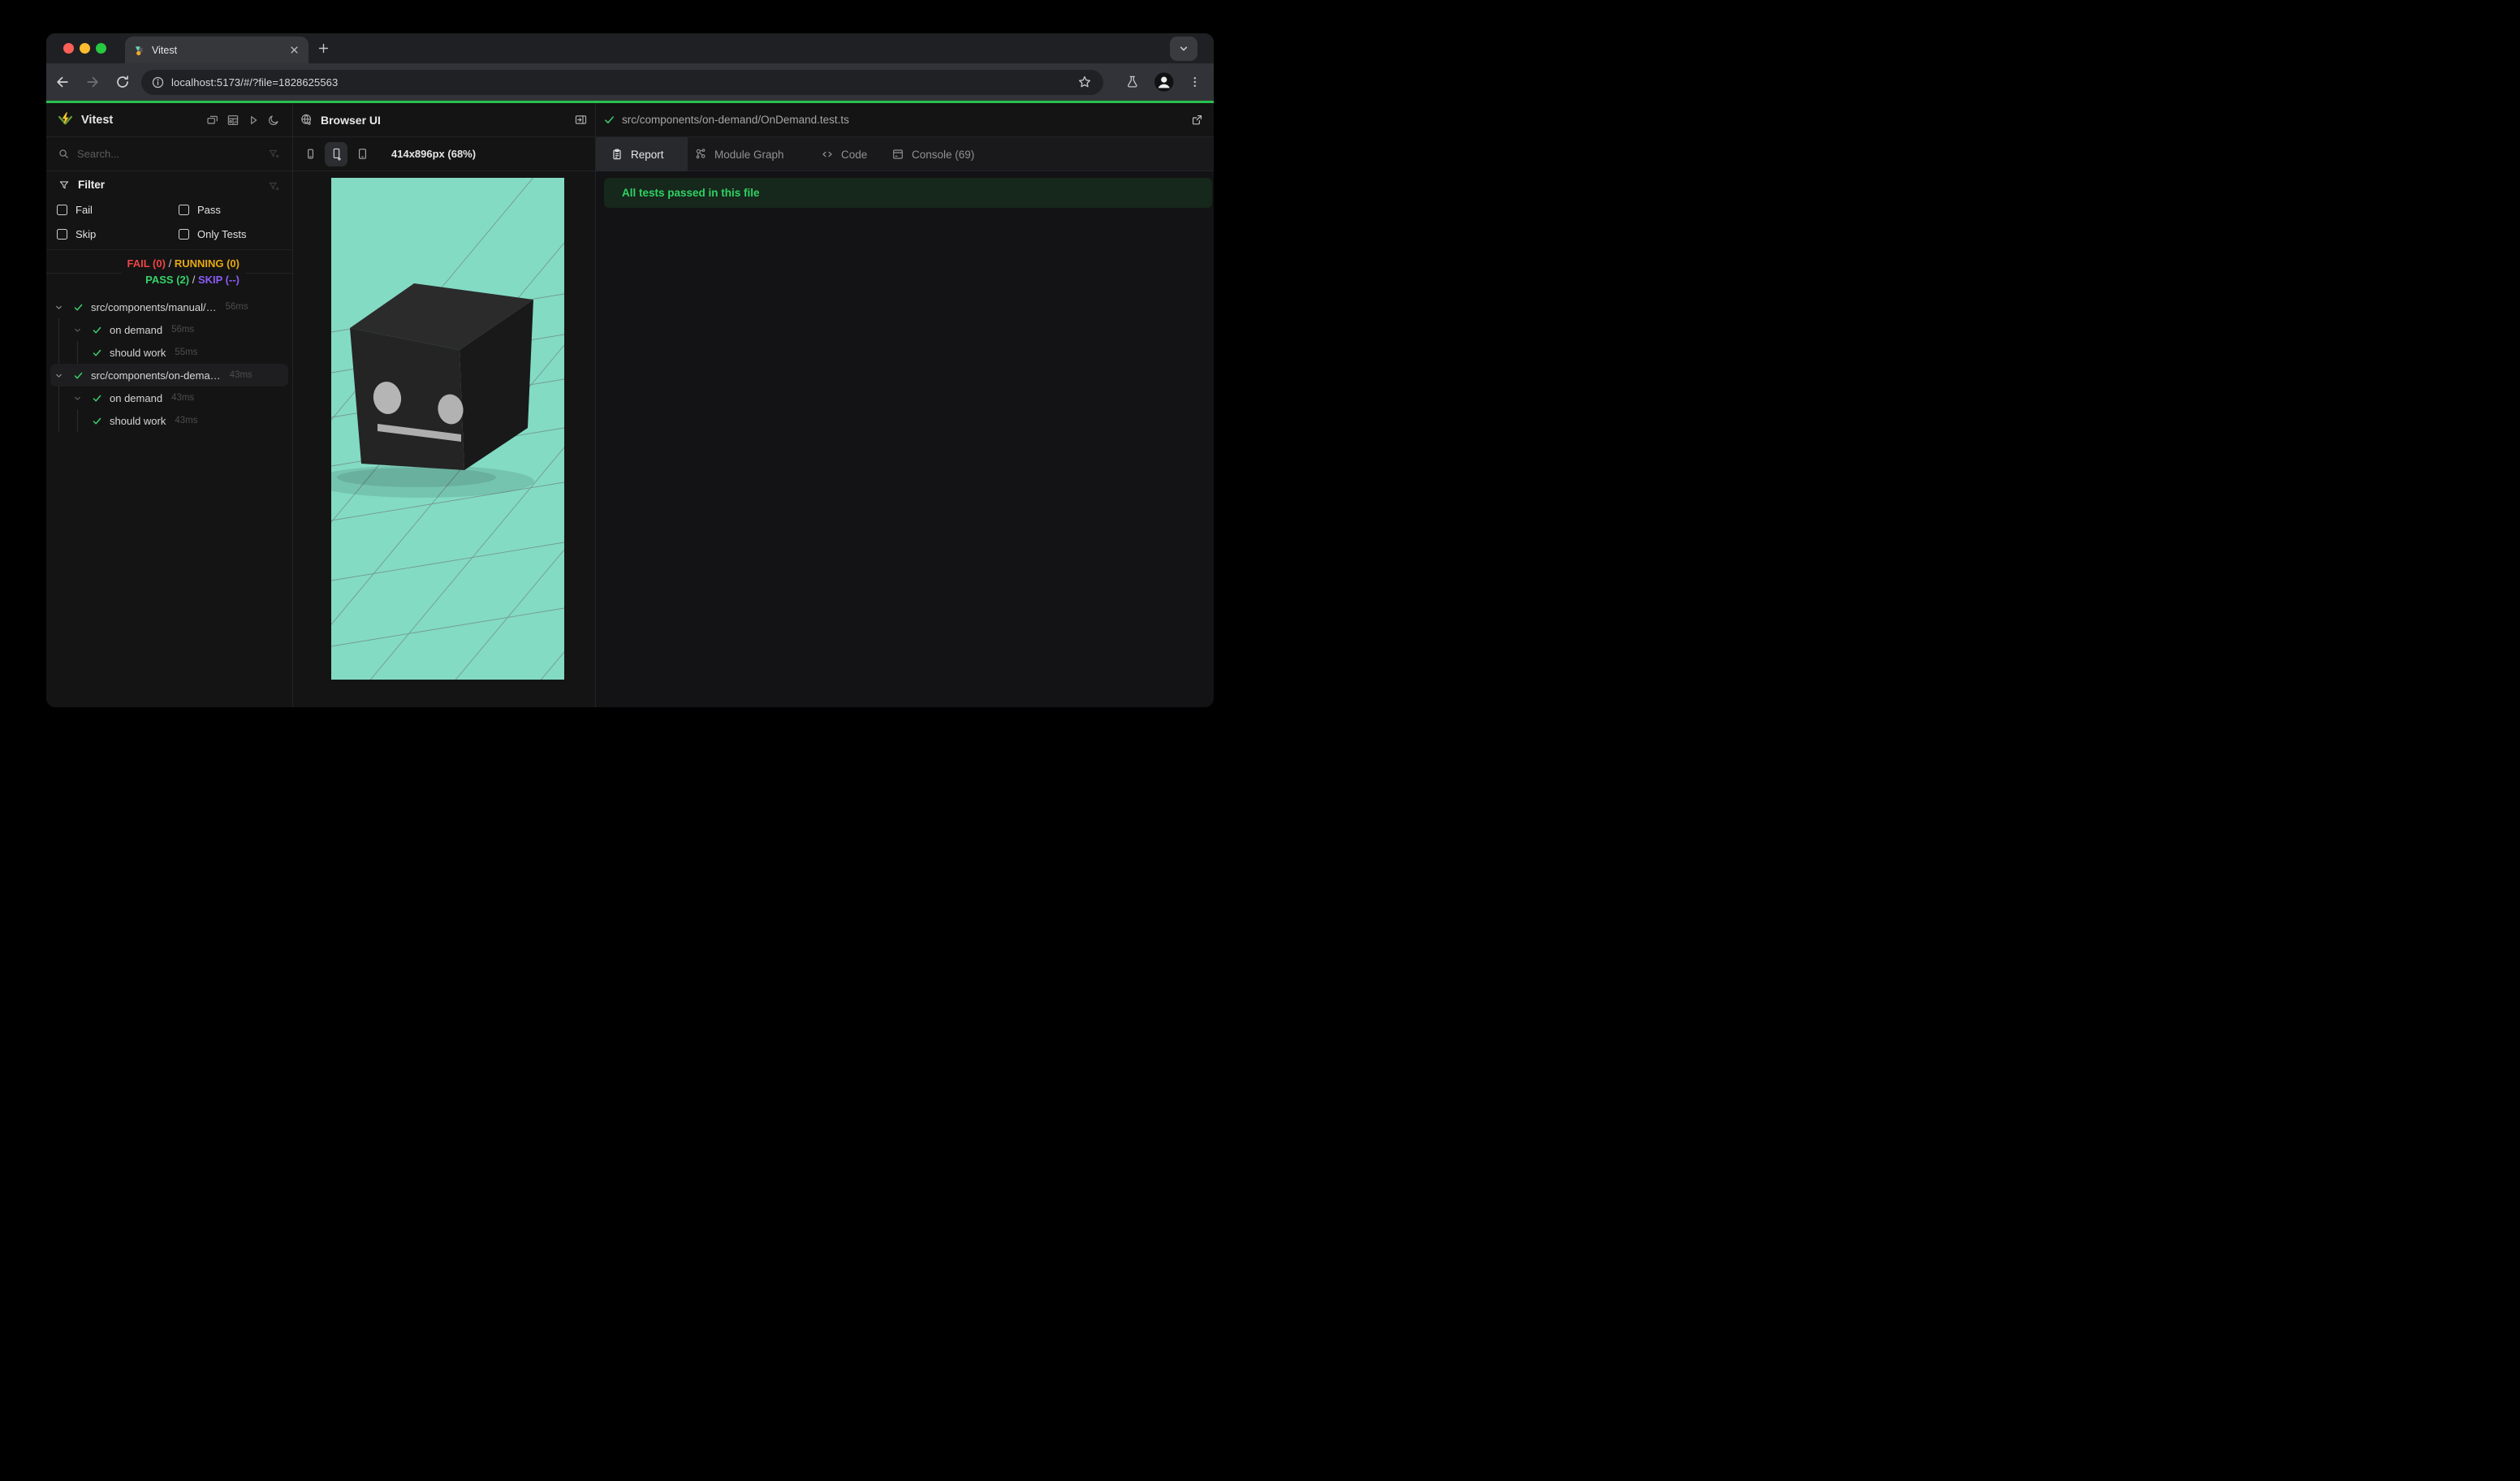 Image resolution: width=2520 pixels, height=1481 pixels. What do you see at coordinates (212, 234) in the screenshot?
I see `filter-option-only-tests: Only Tests` at bounding box center [212, 234].